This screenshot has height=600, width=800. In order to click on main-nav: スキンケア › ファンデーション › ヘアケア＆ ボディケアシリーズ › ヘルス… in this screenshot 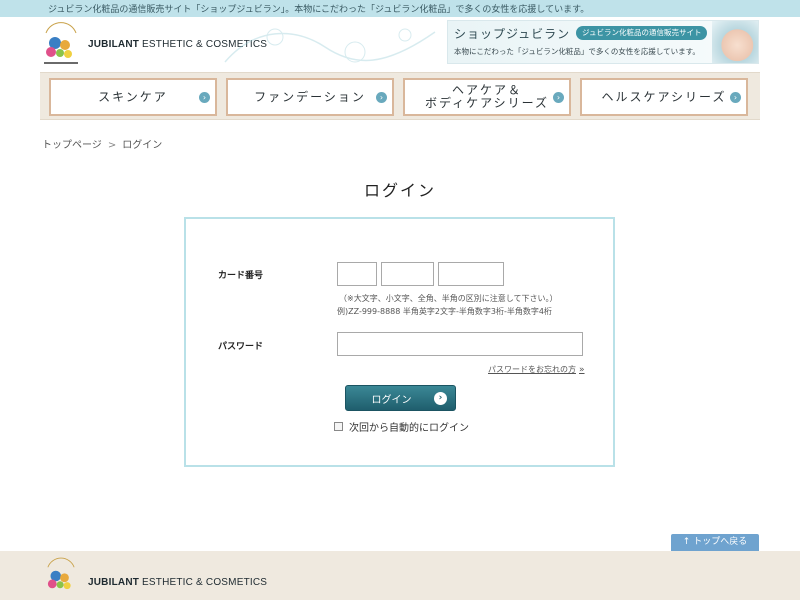, I will do `click(400, 96)`.